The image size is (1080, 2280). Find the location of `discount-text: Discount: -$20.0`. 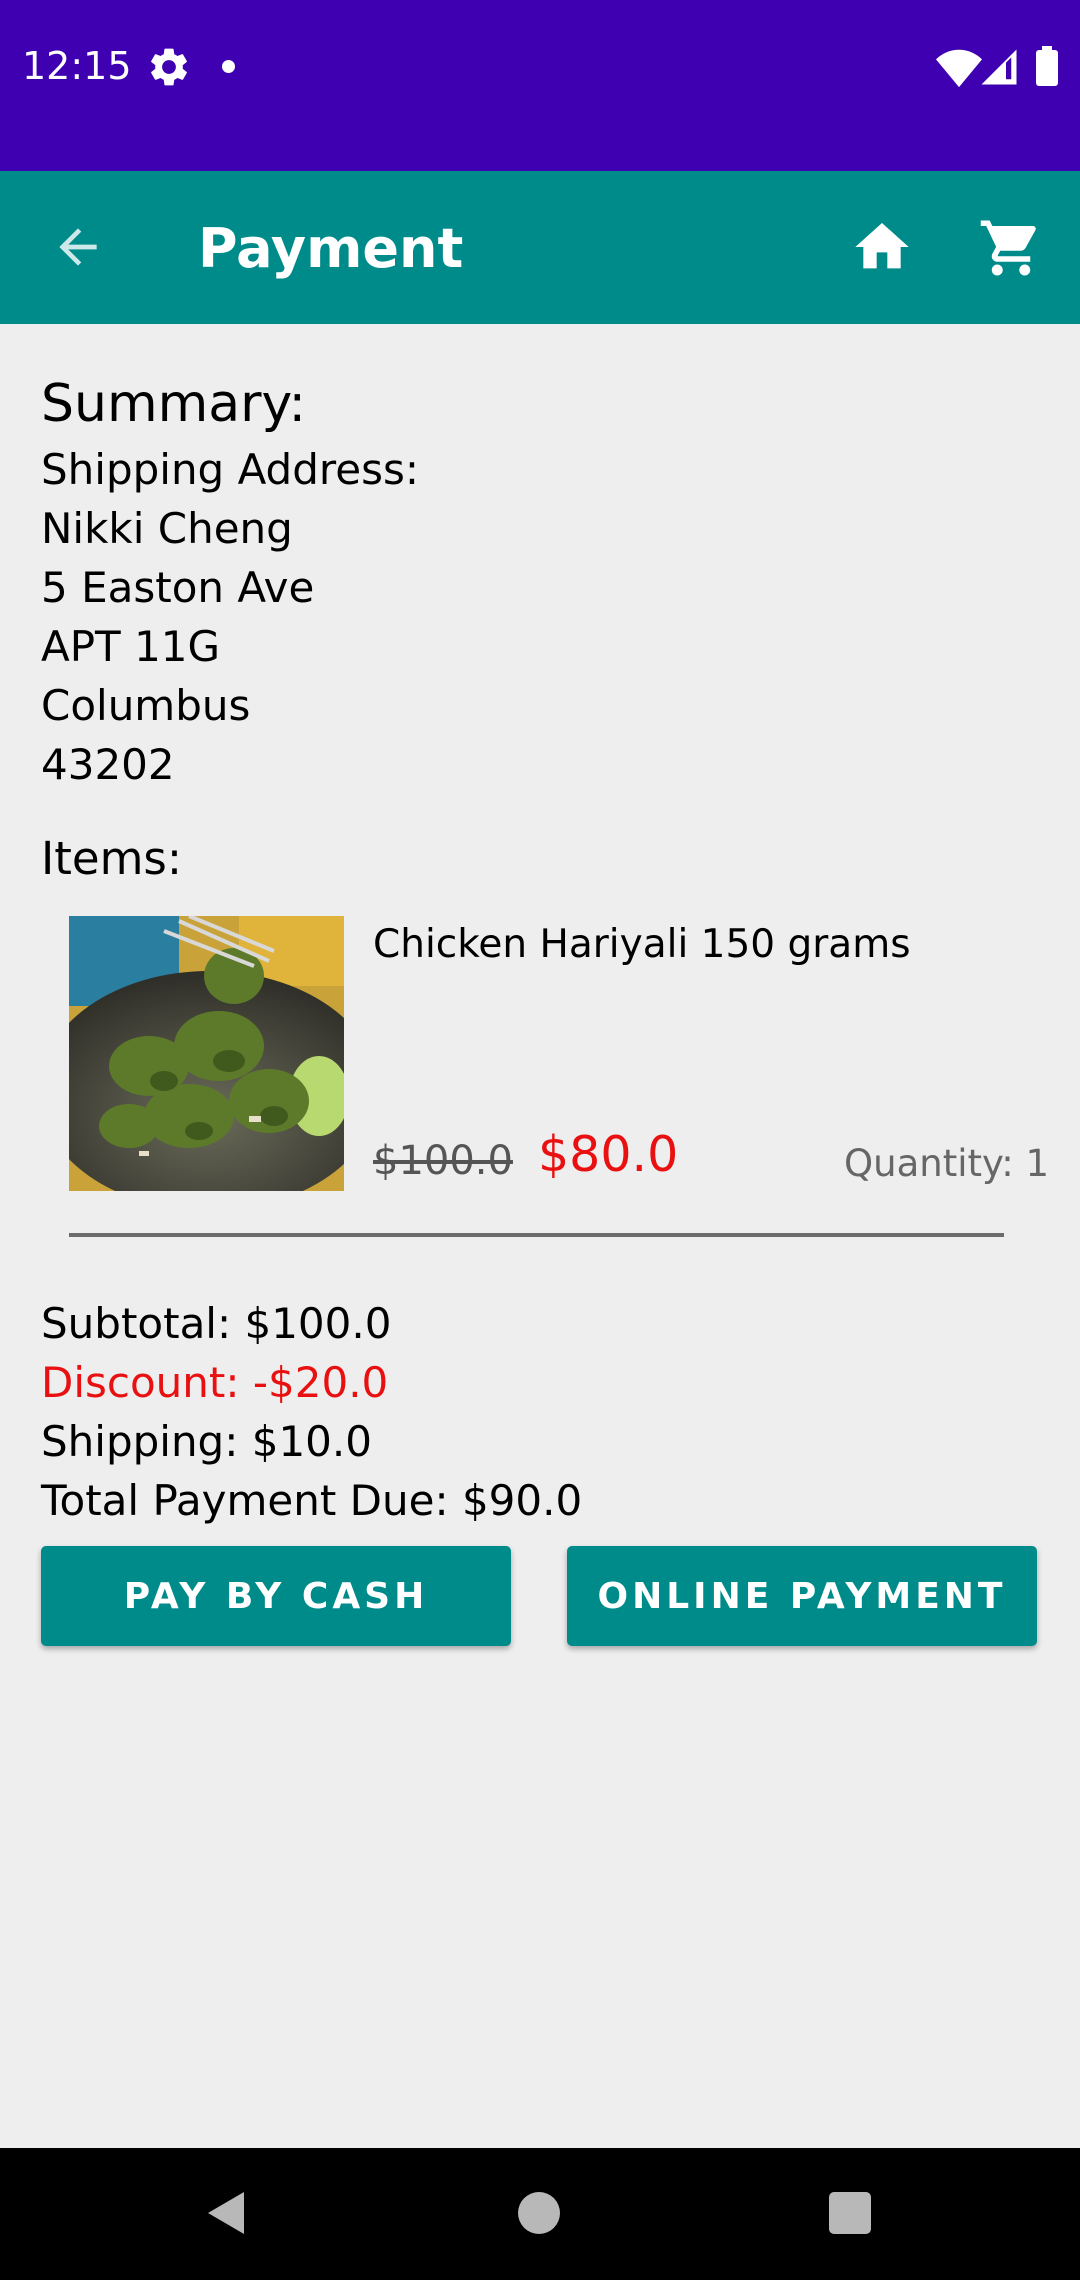

discount-text: Discount: -$20.0 is located at coordinates (215, 1382).